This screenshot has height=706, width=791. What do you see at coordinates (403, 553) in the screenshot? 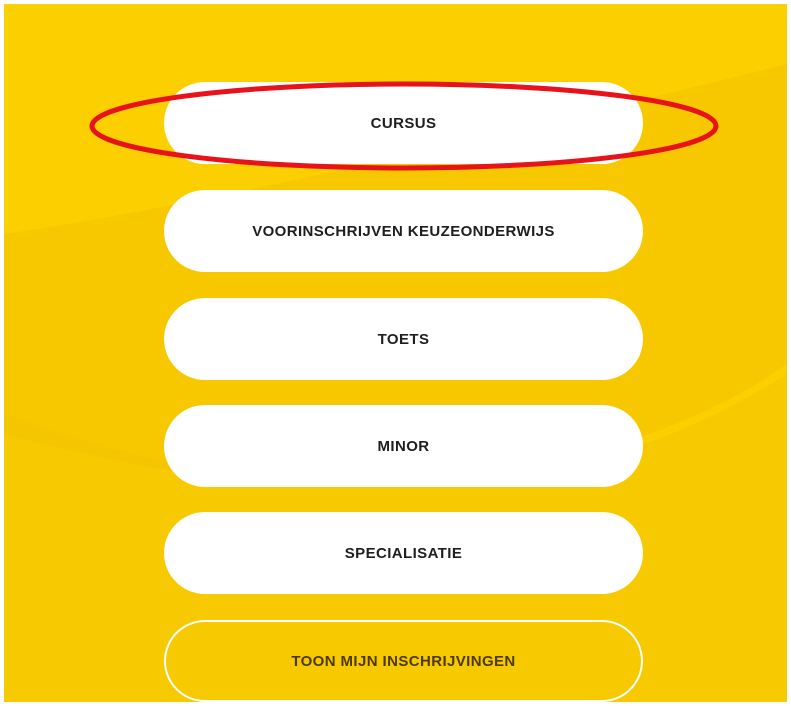
I see `specialisatie-button: SPECIALISATIE` at bounding box center [403, 553].